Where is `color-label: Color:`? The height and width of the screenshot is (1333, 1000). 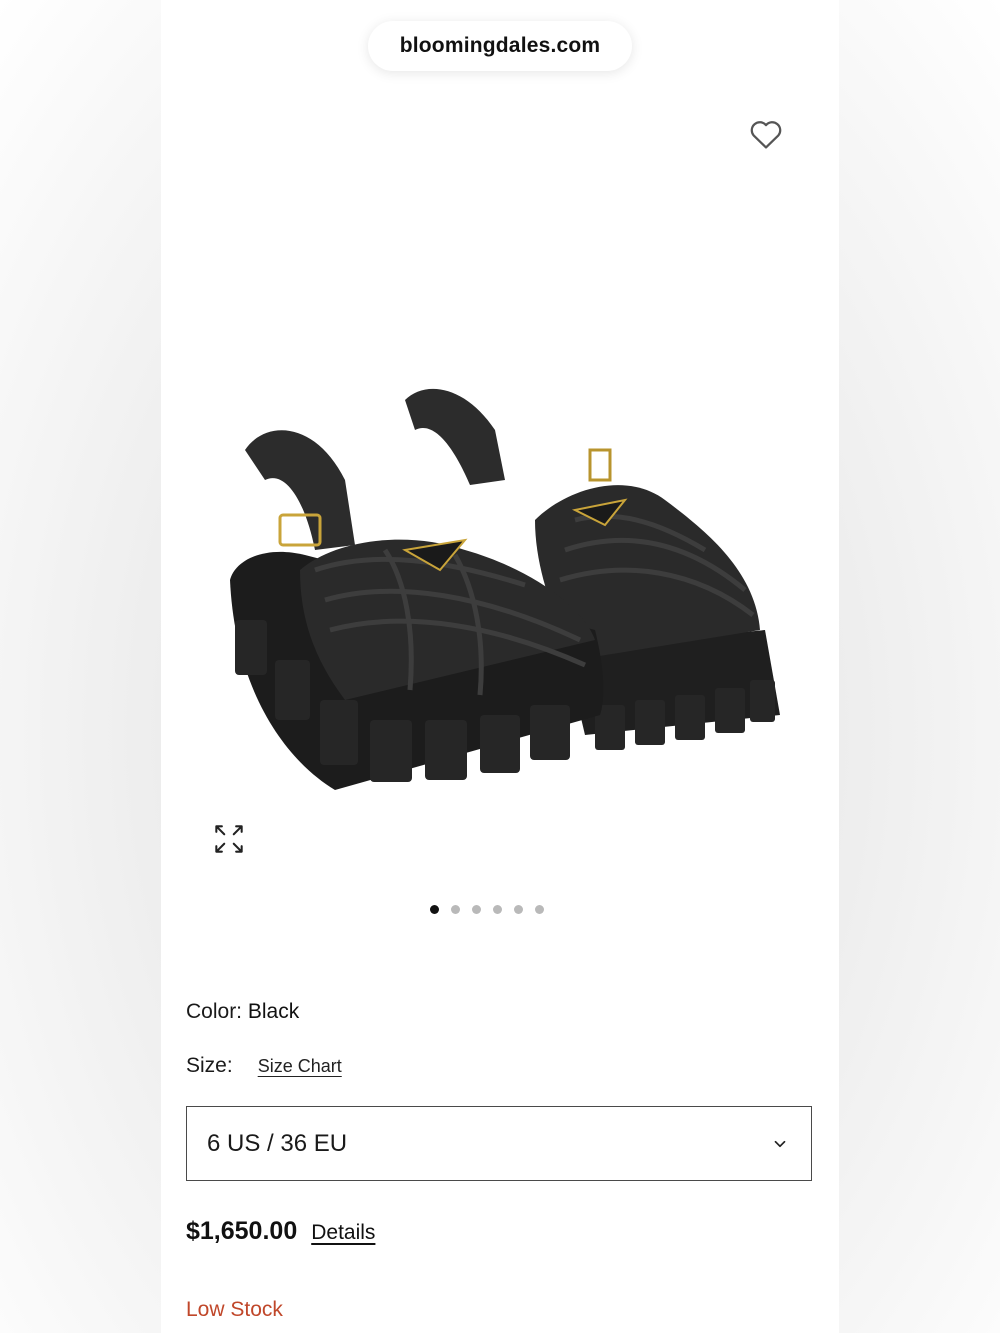
color-label: Color: is located at coordinates (214, 1011).